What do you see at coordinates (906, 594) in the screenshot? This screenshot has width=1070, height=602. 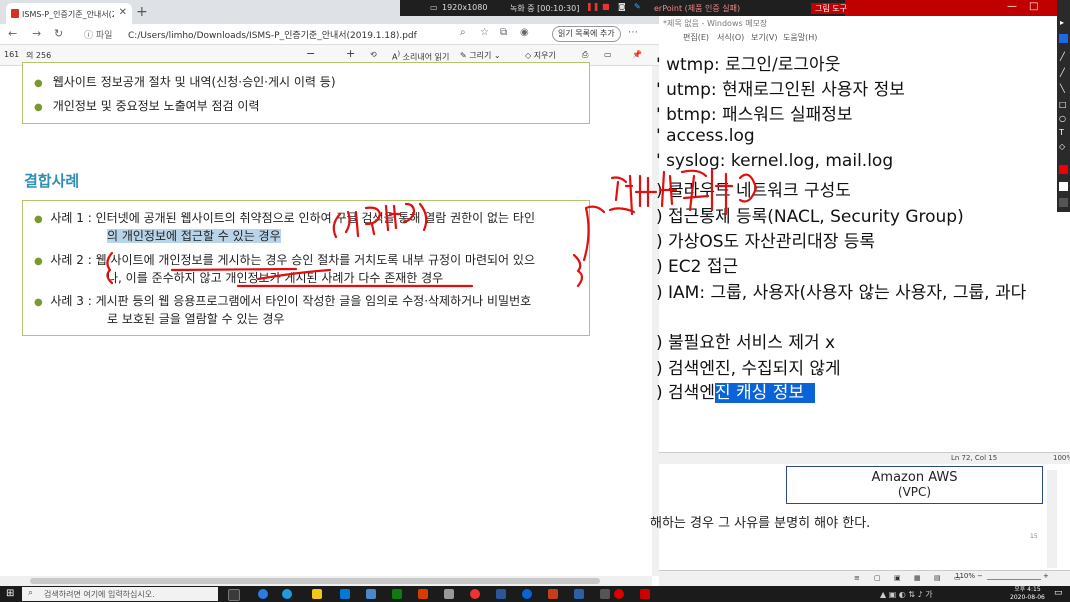 I see `tray-icons: ▲ ▣ ◐ ⇅ ♪ 가` at bounding box center [906, 594].